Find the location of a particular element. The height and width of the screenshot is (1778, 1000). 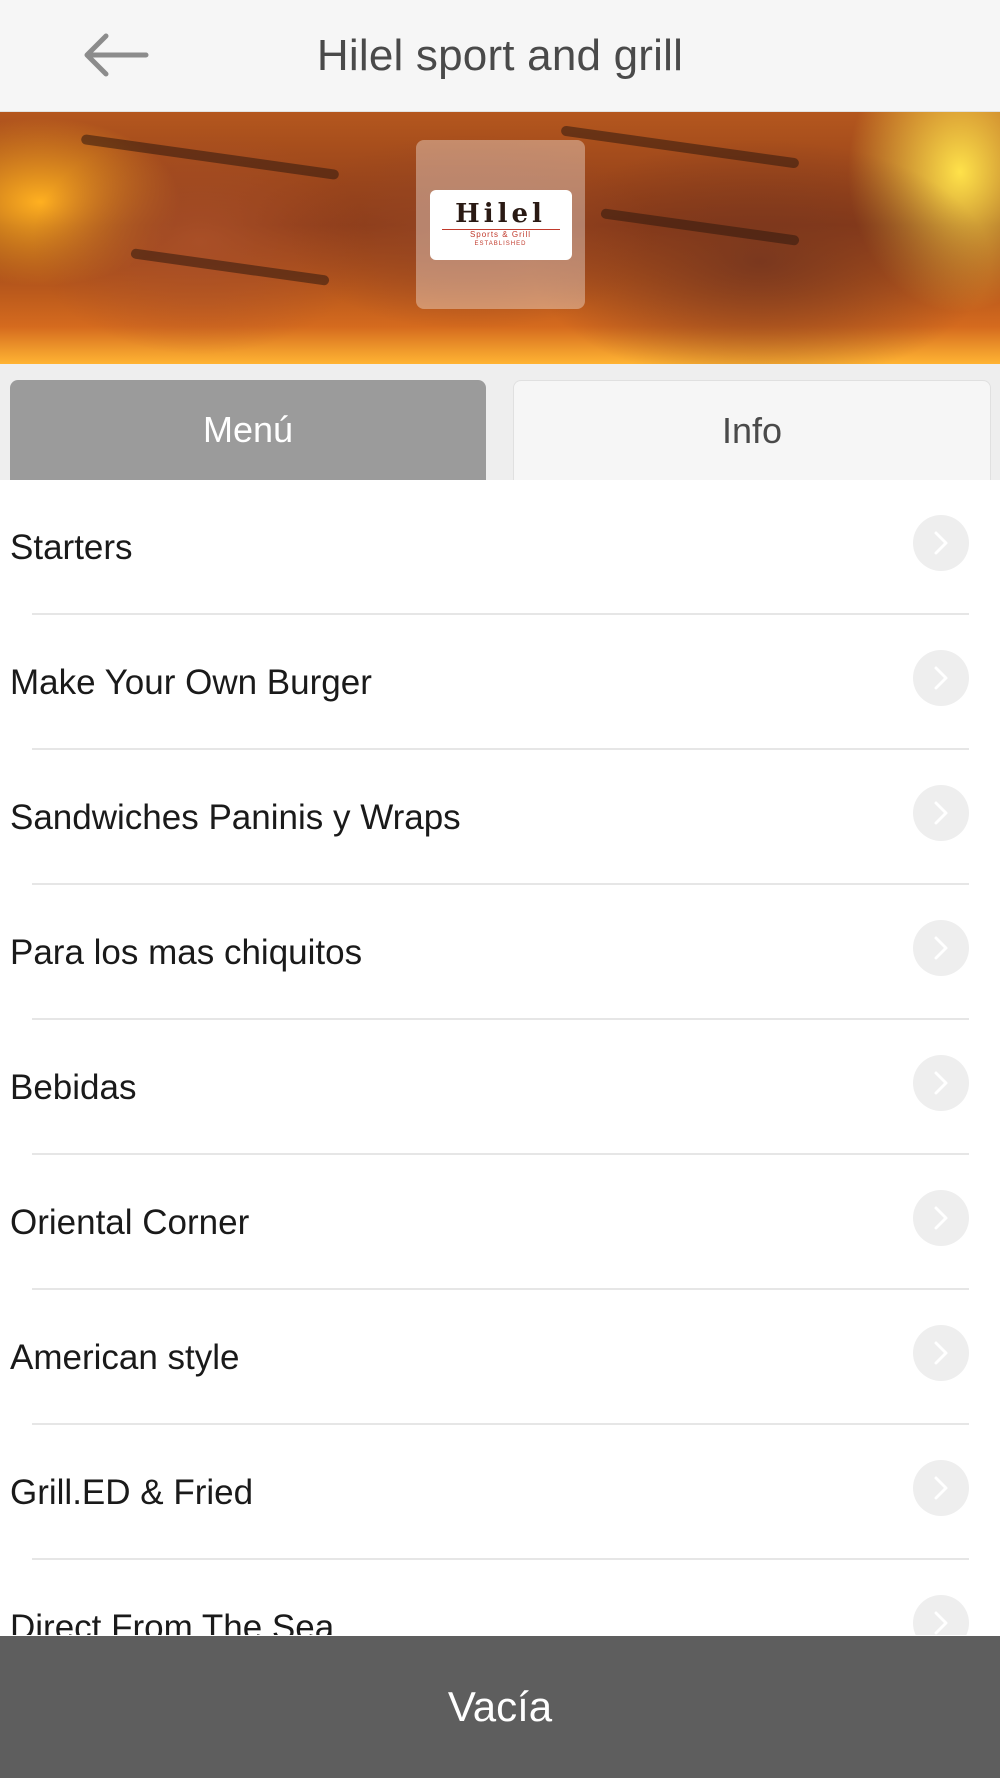

cart-button: Vacía is located at coordinates (500, 1707).